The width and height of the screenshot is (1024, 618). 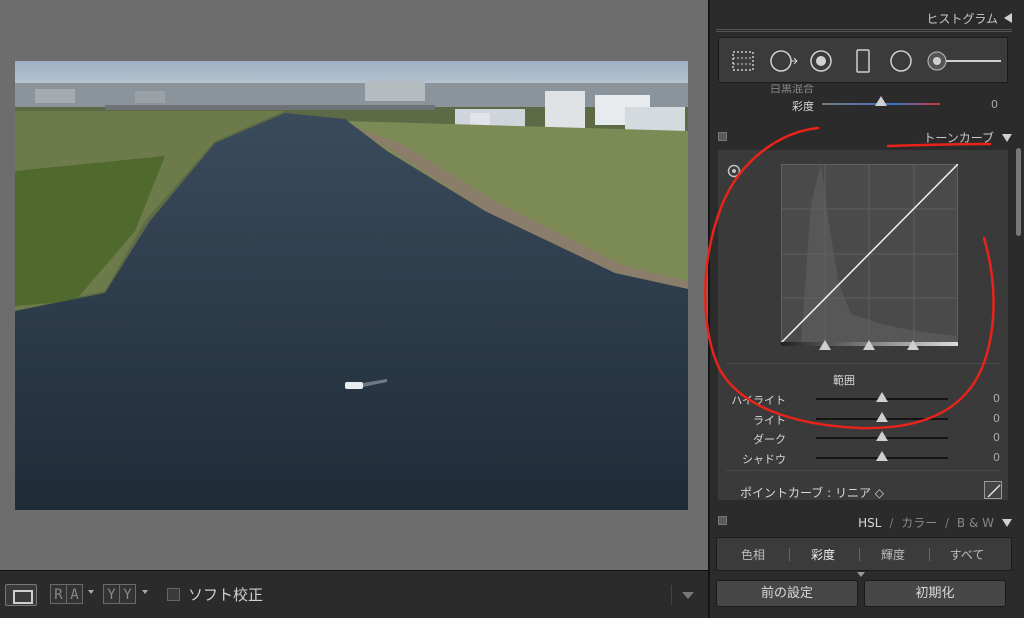 I want to click on edit-point-curve-icon, so click(x=993, y=490).